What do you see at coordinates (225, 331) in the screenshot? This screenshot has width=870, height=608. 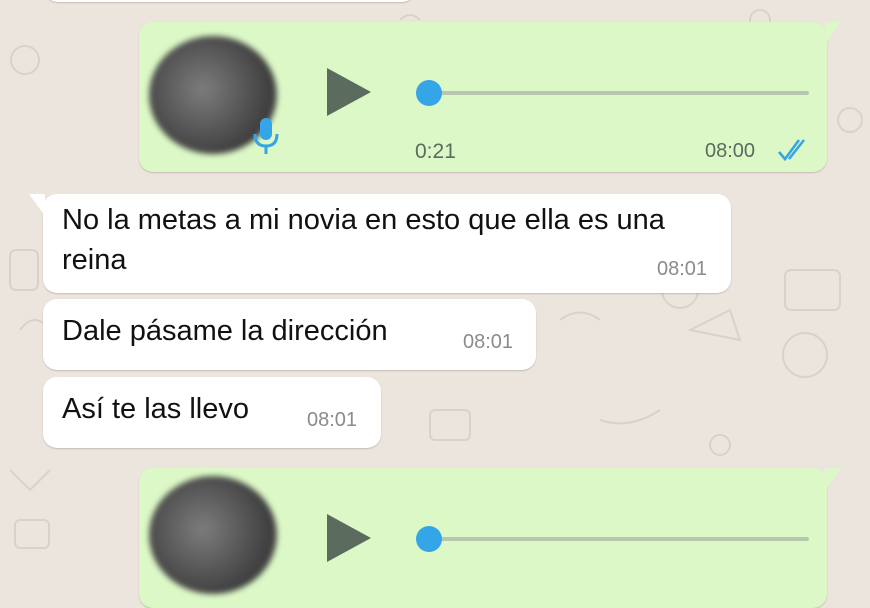 I see `message-text: Dale pásame la dirección` at bounding box center [225, 331].